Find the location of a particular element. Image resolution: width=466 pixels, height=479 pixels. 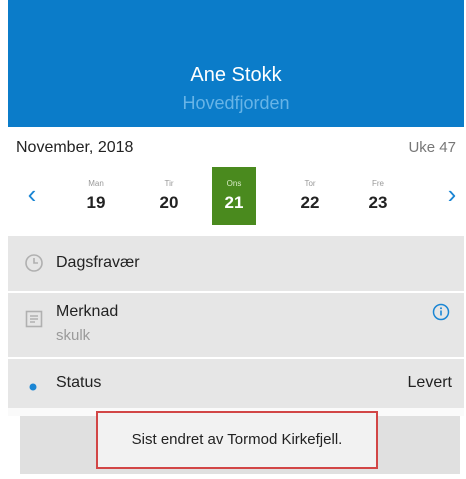

day-date: 22 is located at coordinates (310, 202).